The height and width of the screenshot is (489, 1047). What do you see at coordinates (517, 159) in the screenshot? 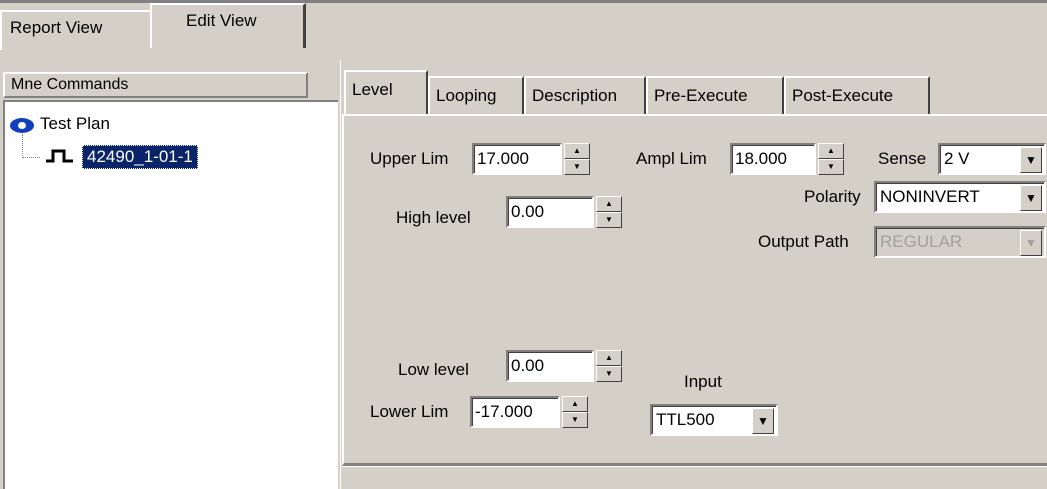
I see `upper-lim-input: 17.000` at bounding box center [517, 159].